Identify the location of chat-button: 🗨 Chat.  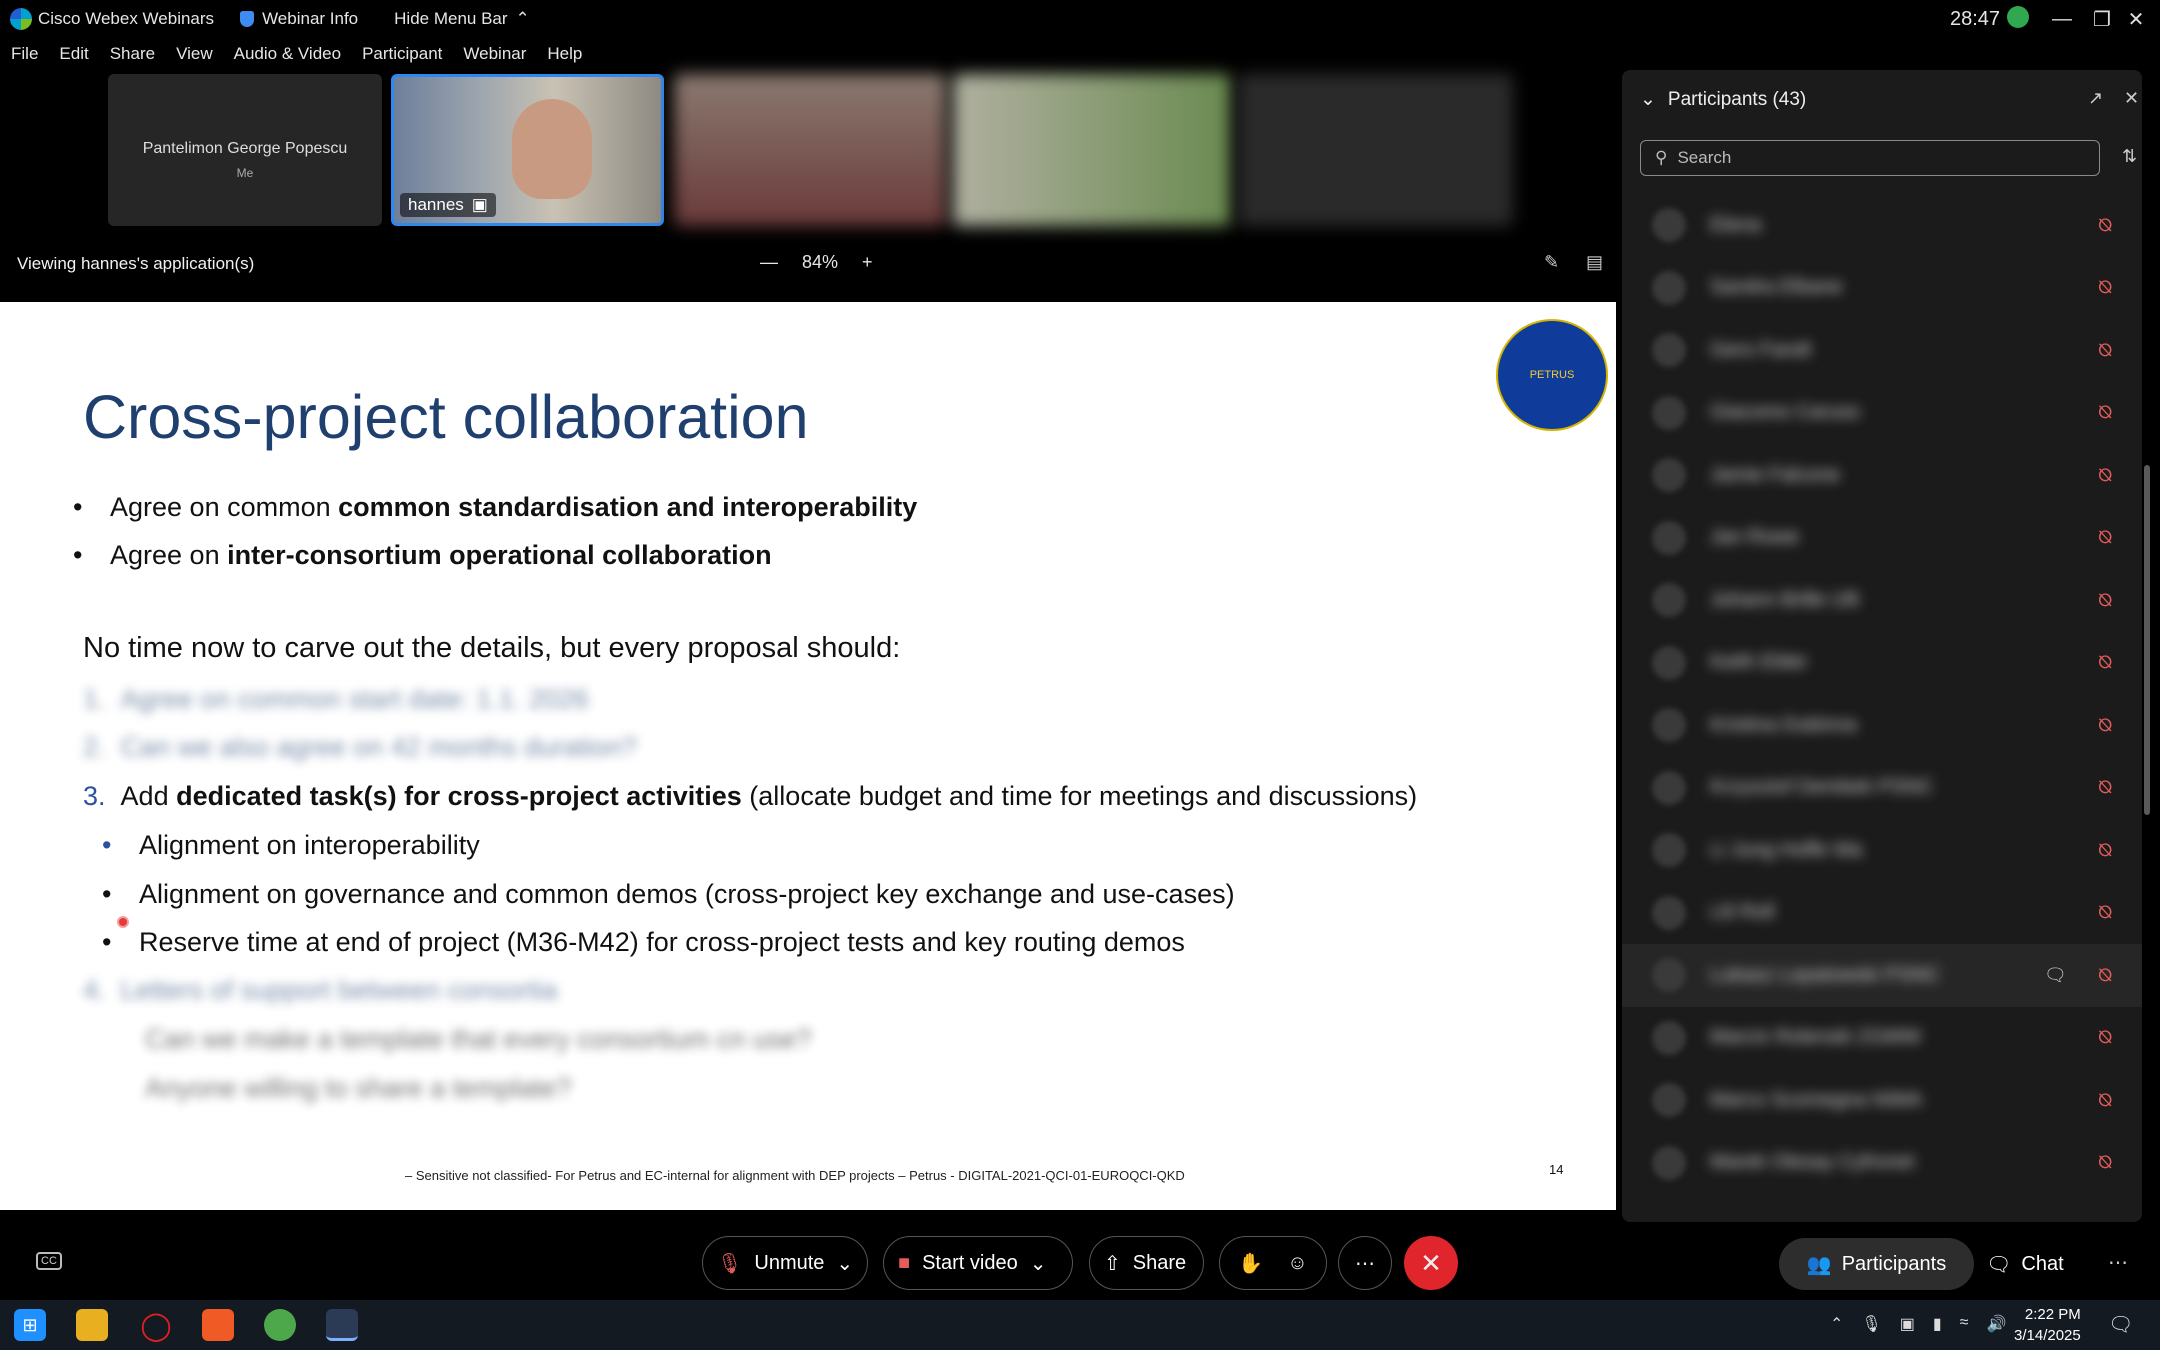
(2025, 1264).